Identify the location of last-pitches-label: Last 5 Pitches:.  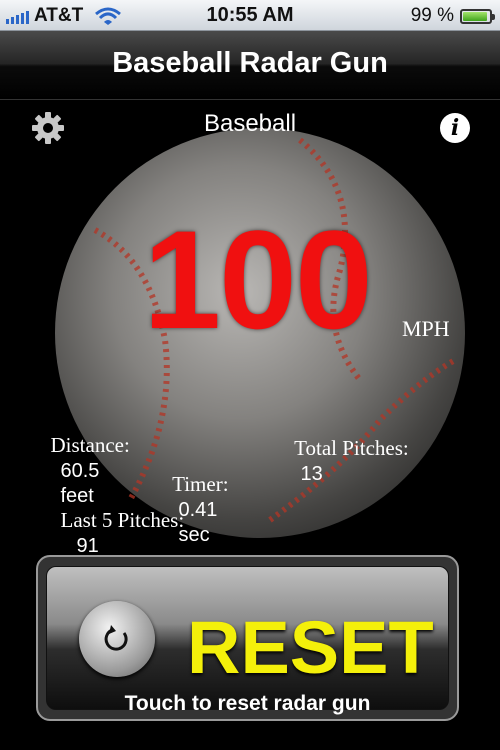
(122, 520).